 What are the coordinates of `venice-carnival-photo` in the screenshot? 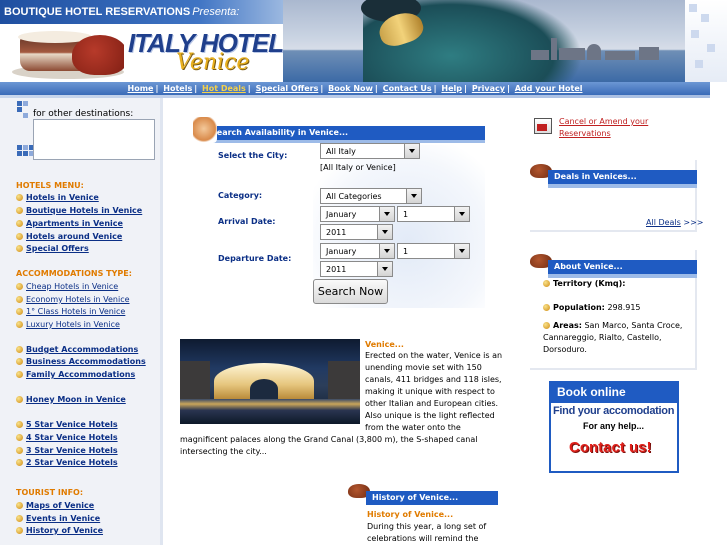 It's located at (484, 41).